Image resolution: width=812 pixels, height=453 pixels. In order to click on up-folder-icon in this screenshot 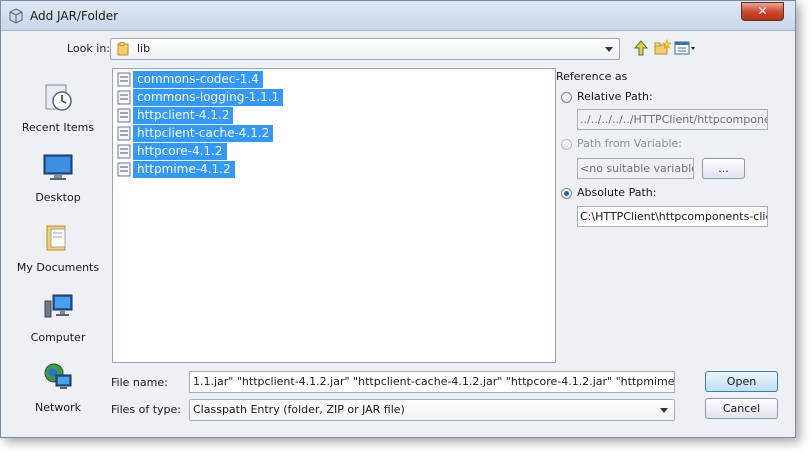, I will do `click(641, 48)`.